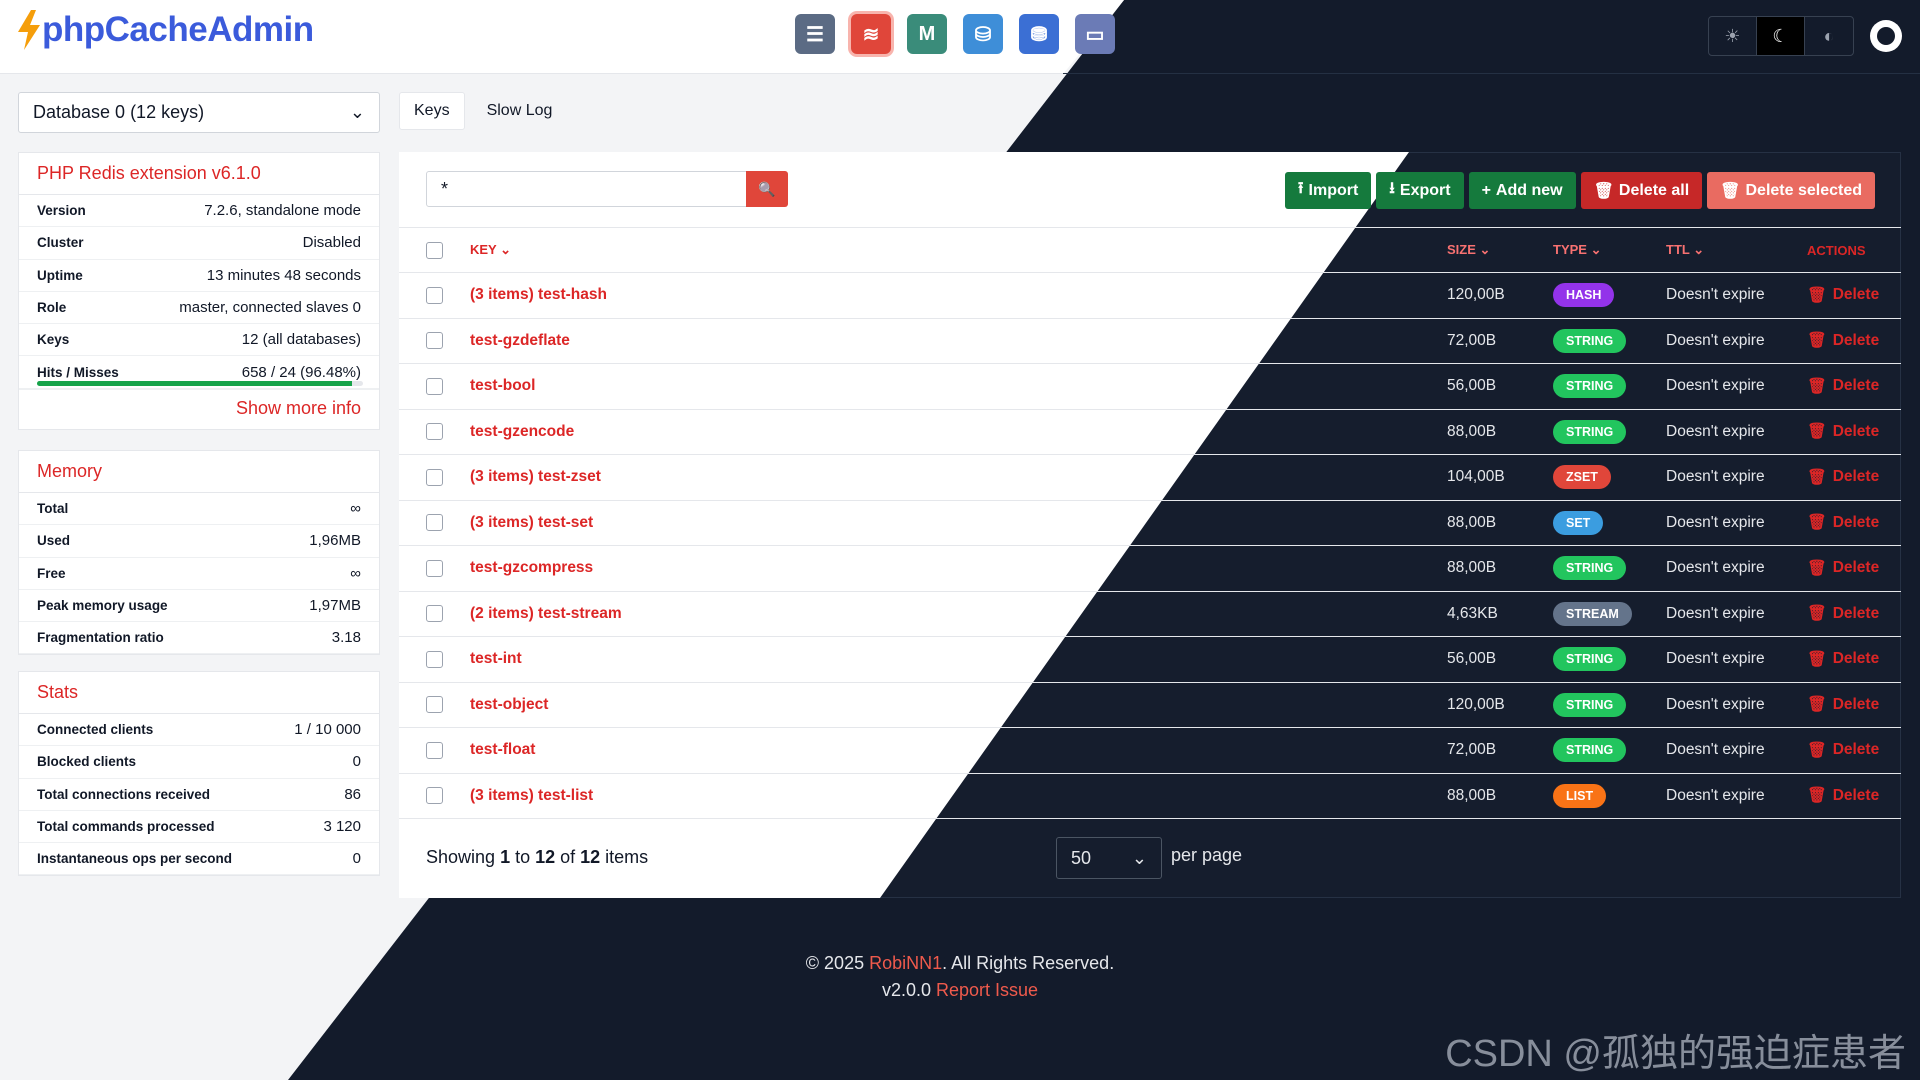 The width and height of the screenshot is (1920, 1080). What do you see at coordinates (1328, 190) in the screenshot?
I see `import-button: ⭱ Import` at bounding box center [1328, 190].